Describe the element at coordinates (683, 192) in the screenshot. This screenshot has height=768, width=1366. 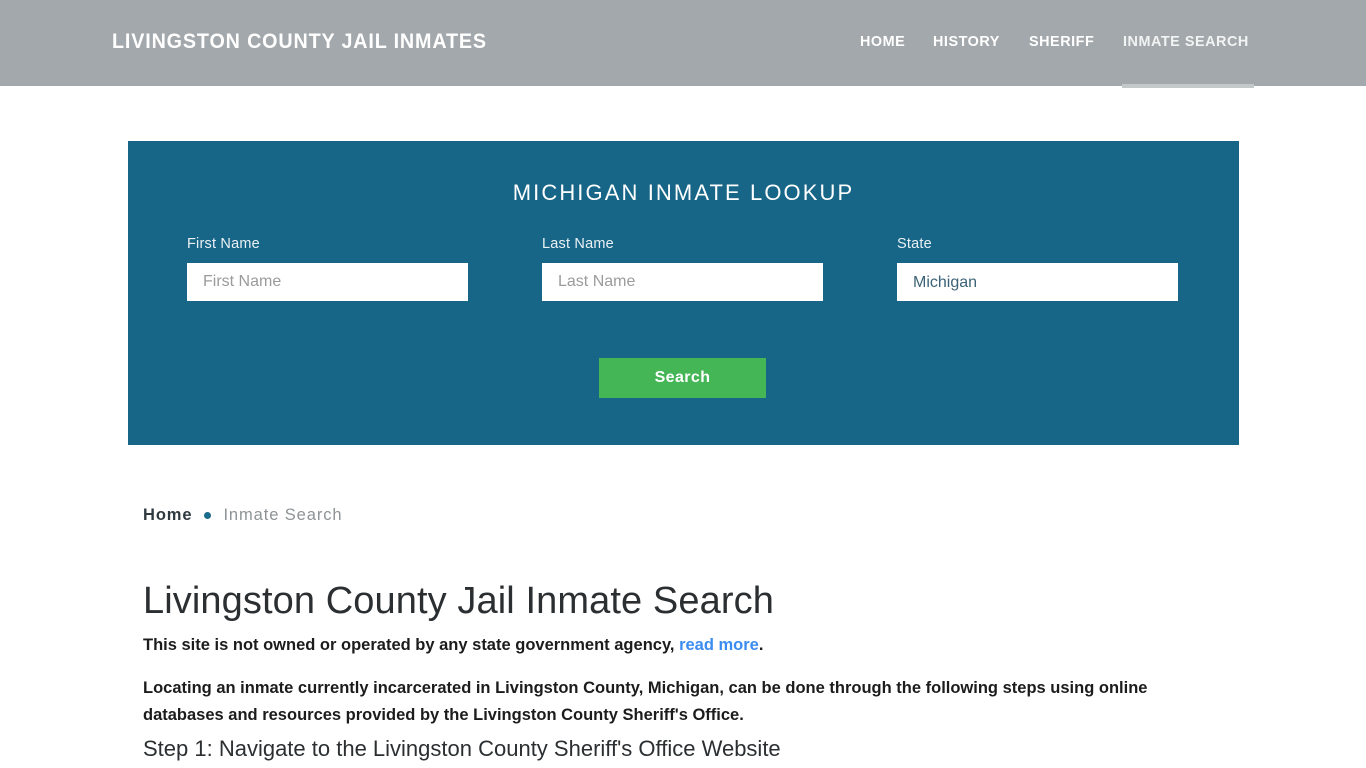
I see `lookup-panel-title: MICHIGAN INMATE LOOKUP` at that location.